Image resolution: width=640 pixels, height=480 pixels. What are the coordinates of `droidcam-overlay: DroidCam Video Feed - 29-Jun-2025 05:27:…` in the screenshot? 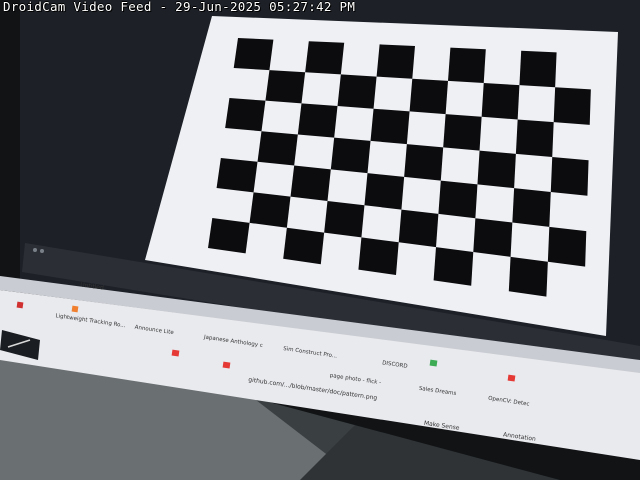 It's located at (179, 7).